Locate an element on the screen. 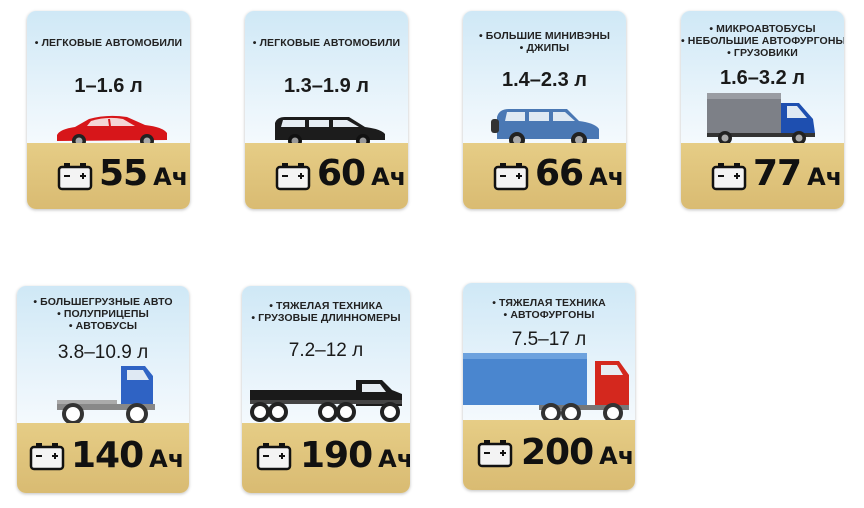 The height and width of the screenshot is (508, 864). engine-volume: 1.3–1.9 л is located at coordinates (326, 86).